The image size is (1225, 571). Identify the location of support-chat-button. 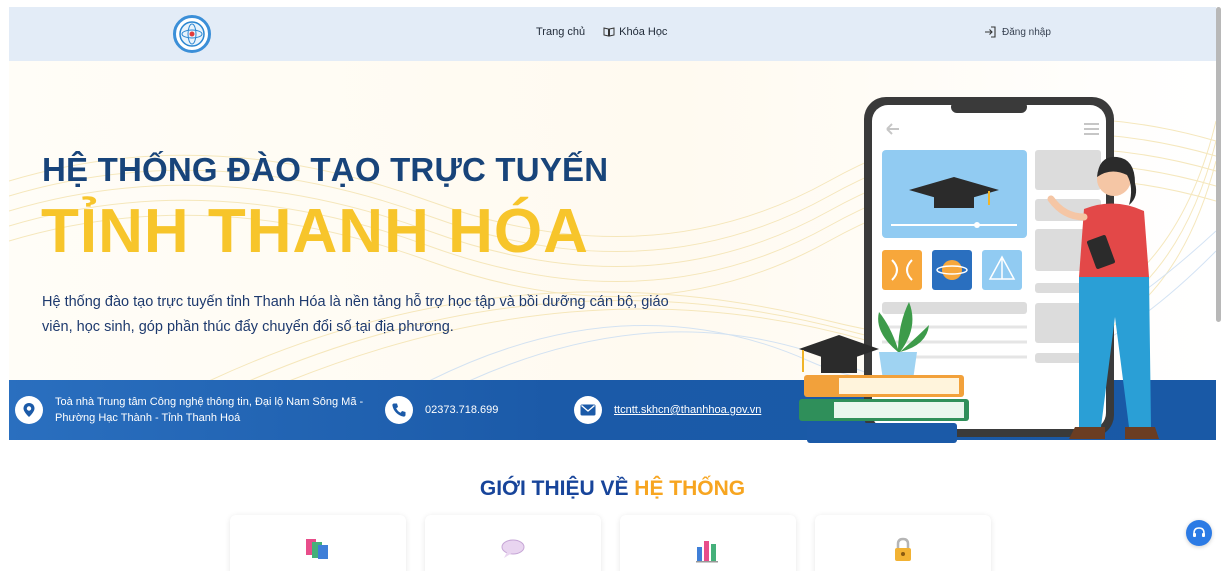
(1199, 533).